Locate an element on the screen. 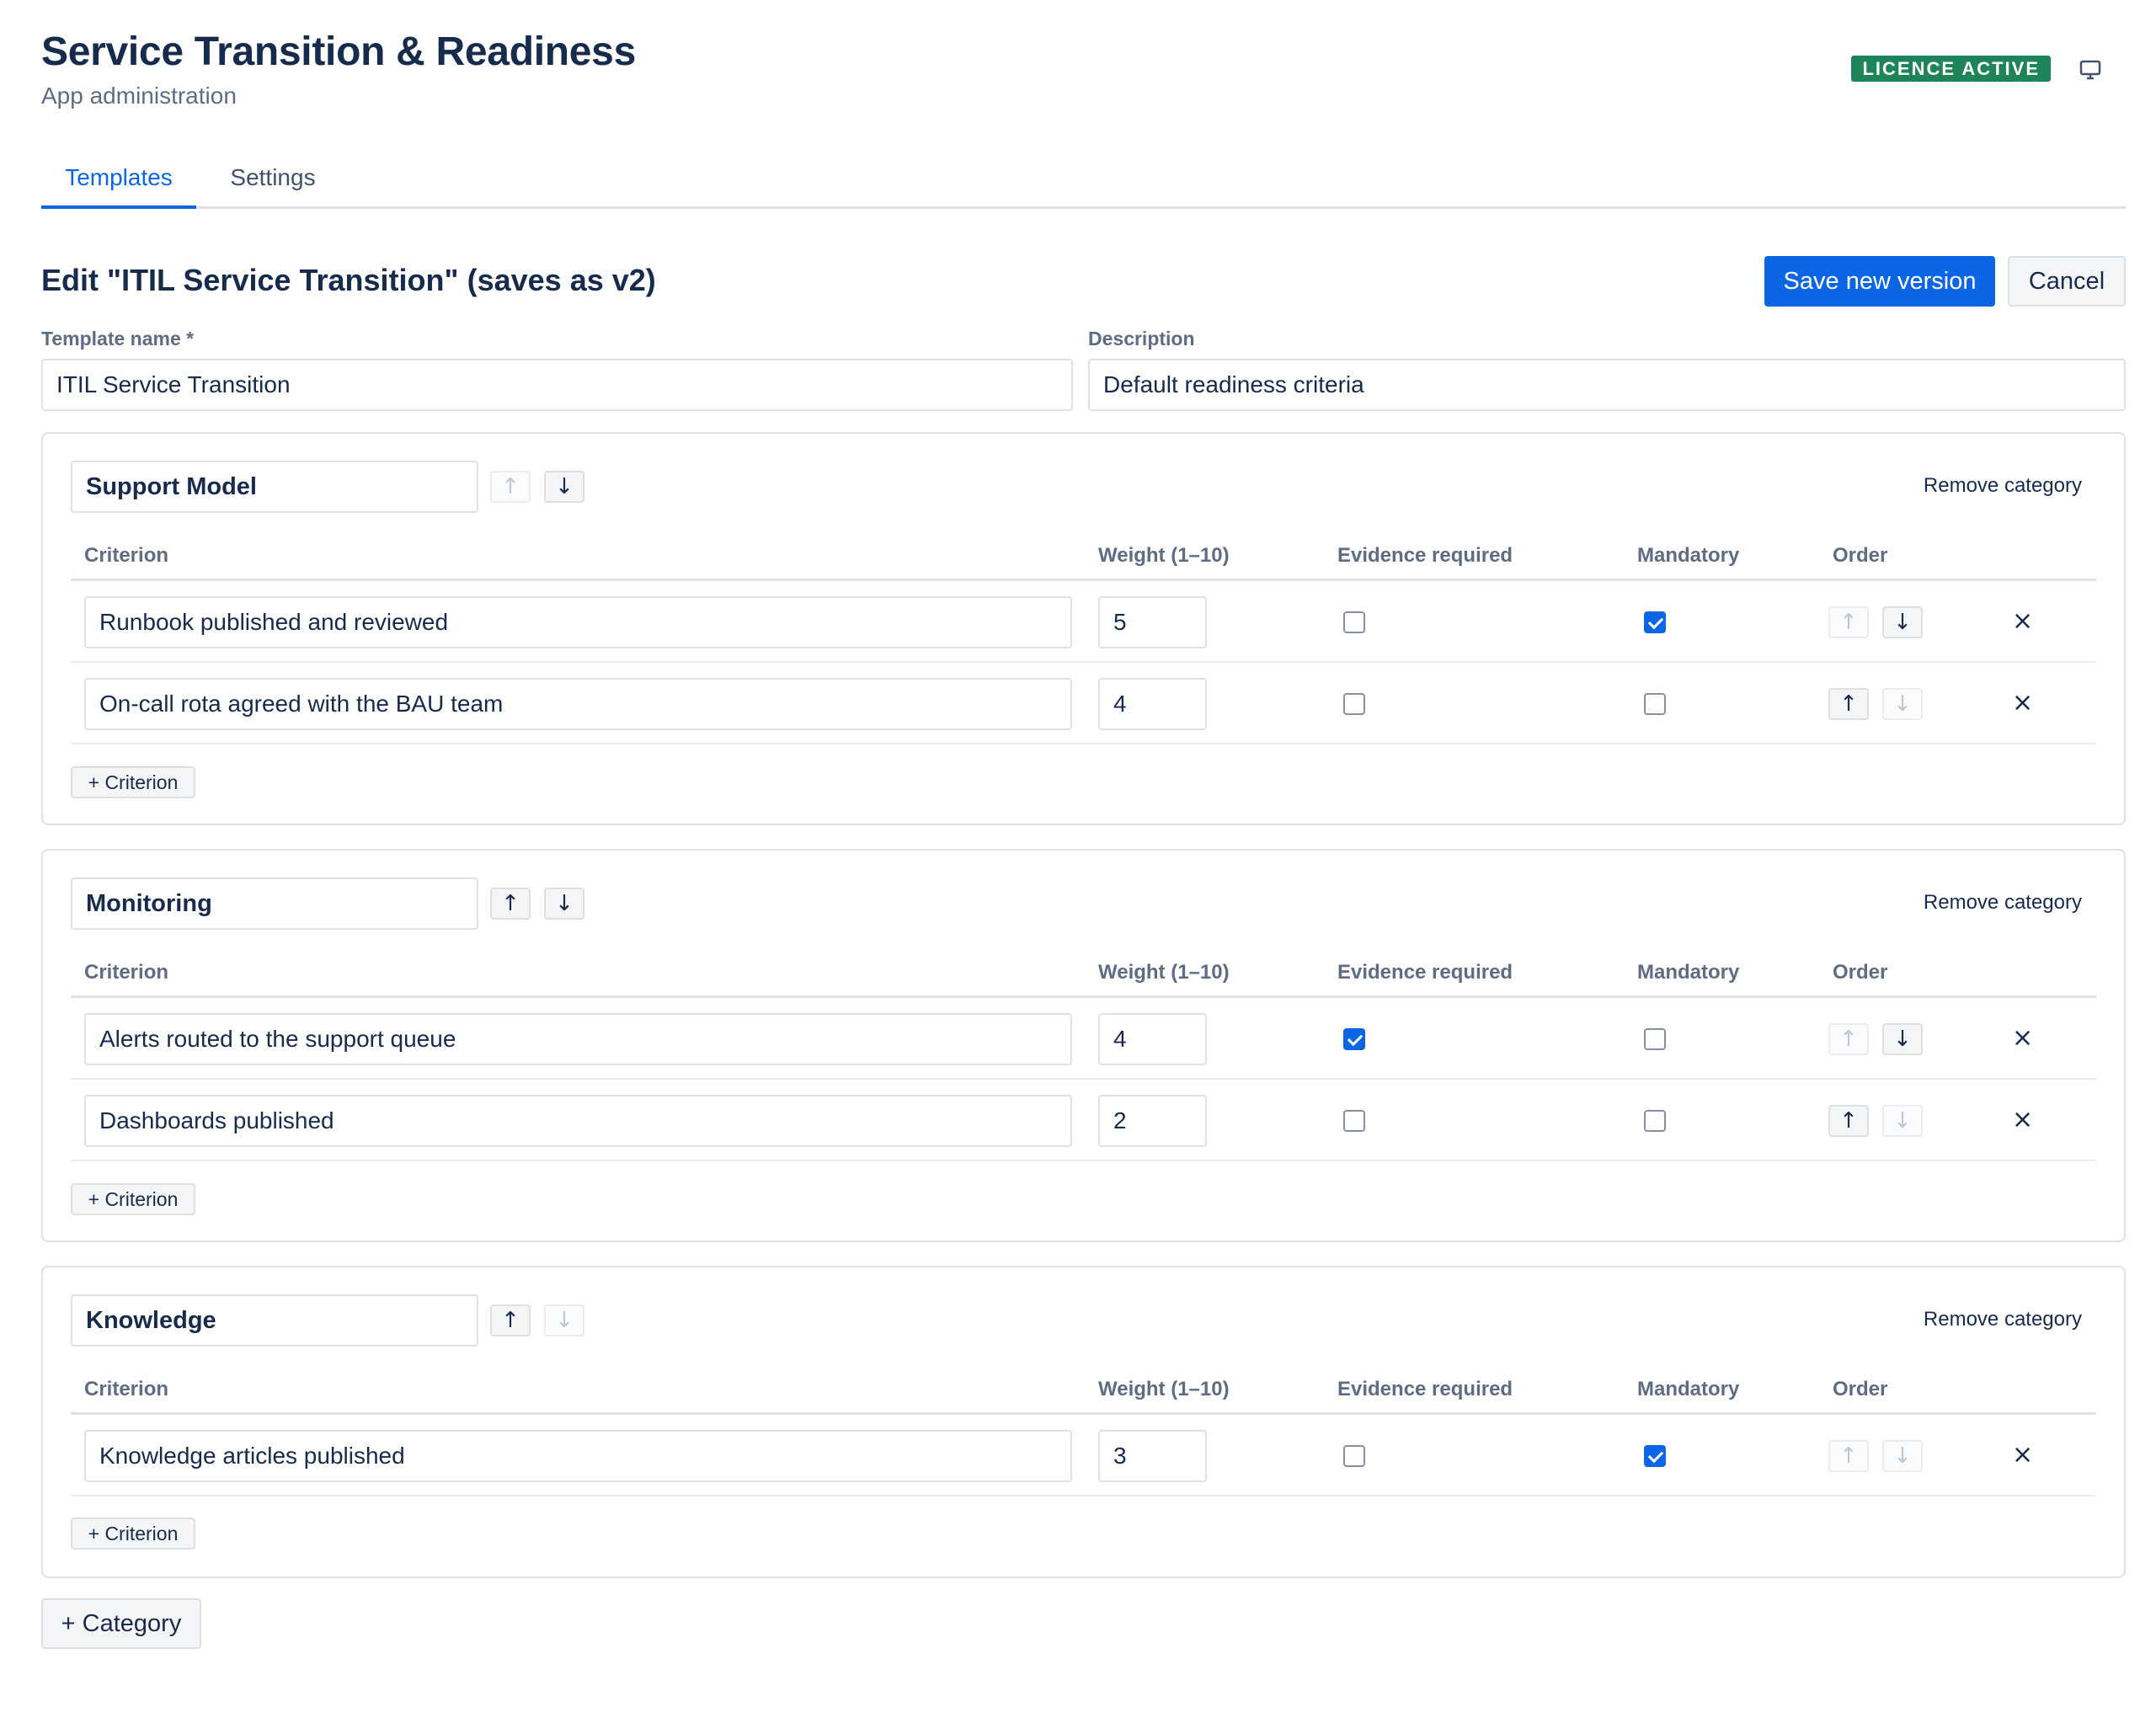 This screenshot has height=1723, width=2156. tab-bar: Templates Settings is located at coordinates (1083, 185).